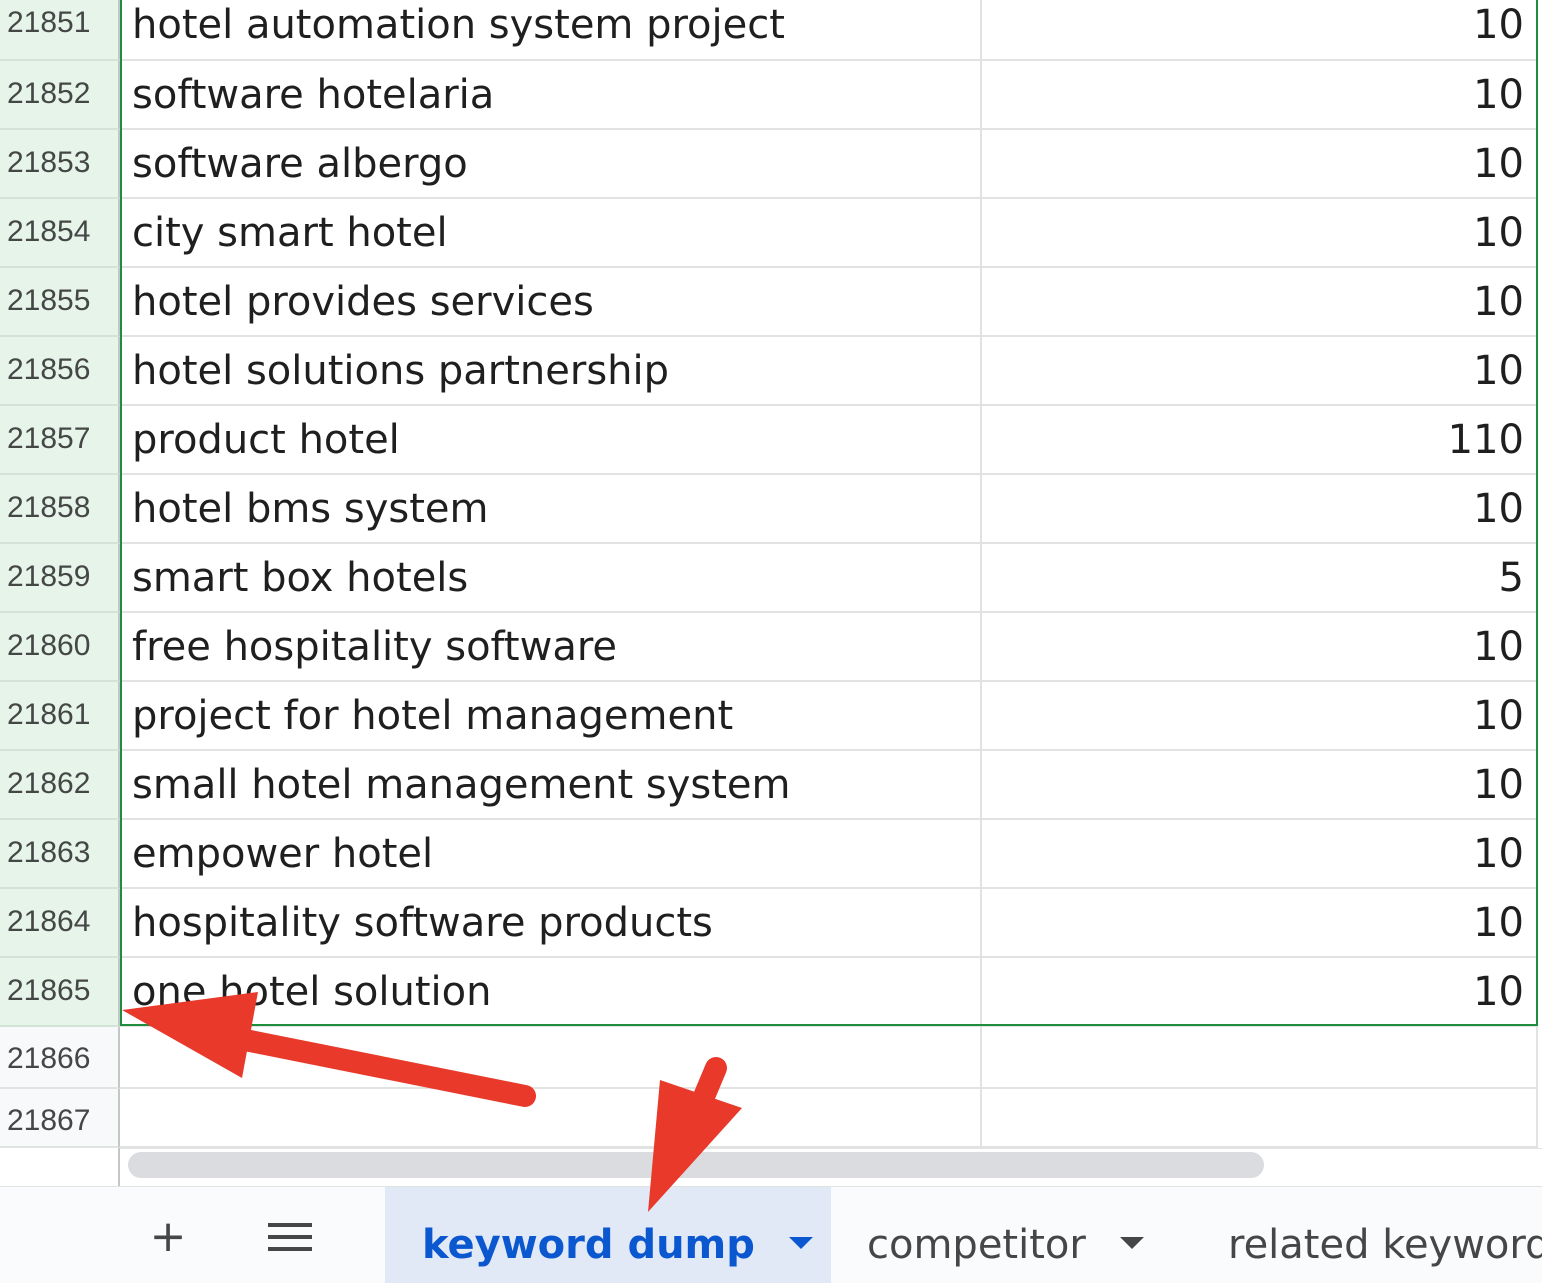 This screenshot has width=1542, height=1283. What do you see at coordinates (60, 30) in the screenshot?
I see `row-header: 21851` at bounding box center [60, 30].